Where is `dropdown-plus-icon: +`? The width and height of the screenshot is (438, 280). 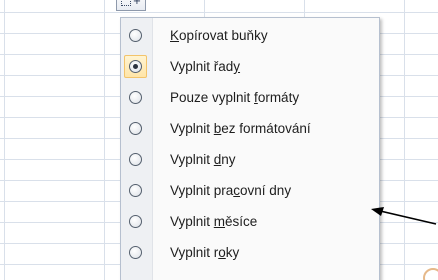
dropdown-plus-icon: + is located at coordinates (137, 3).